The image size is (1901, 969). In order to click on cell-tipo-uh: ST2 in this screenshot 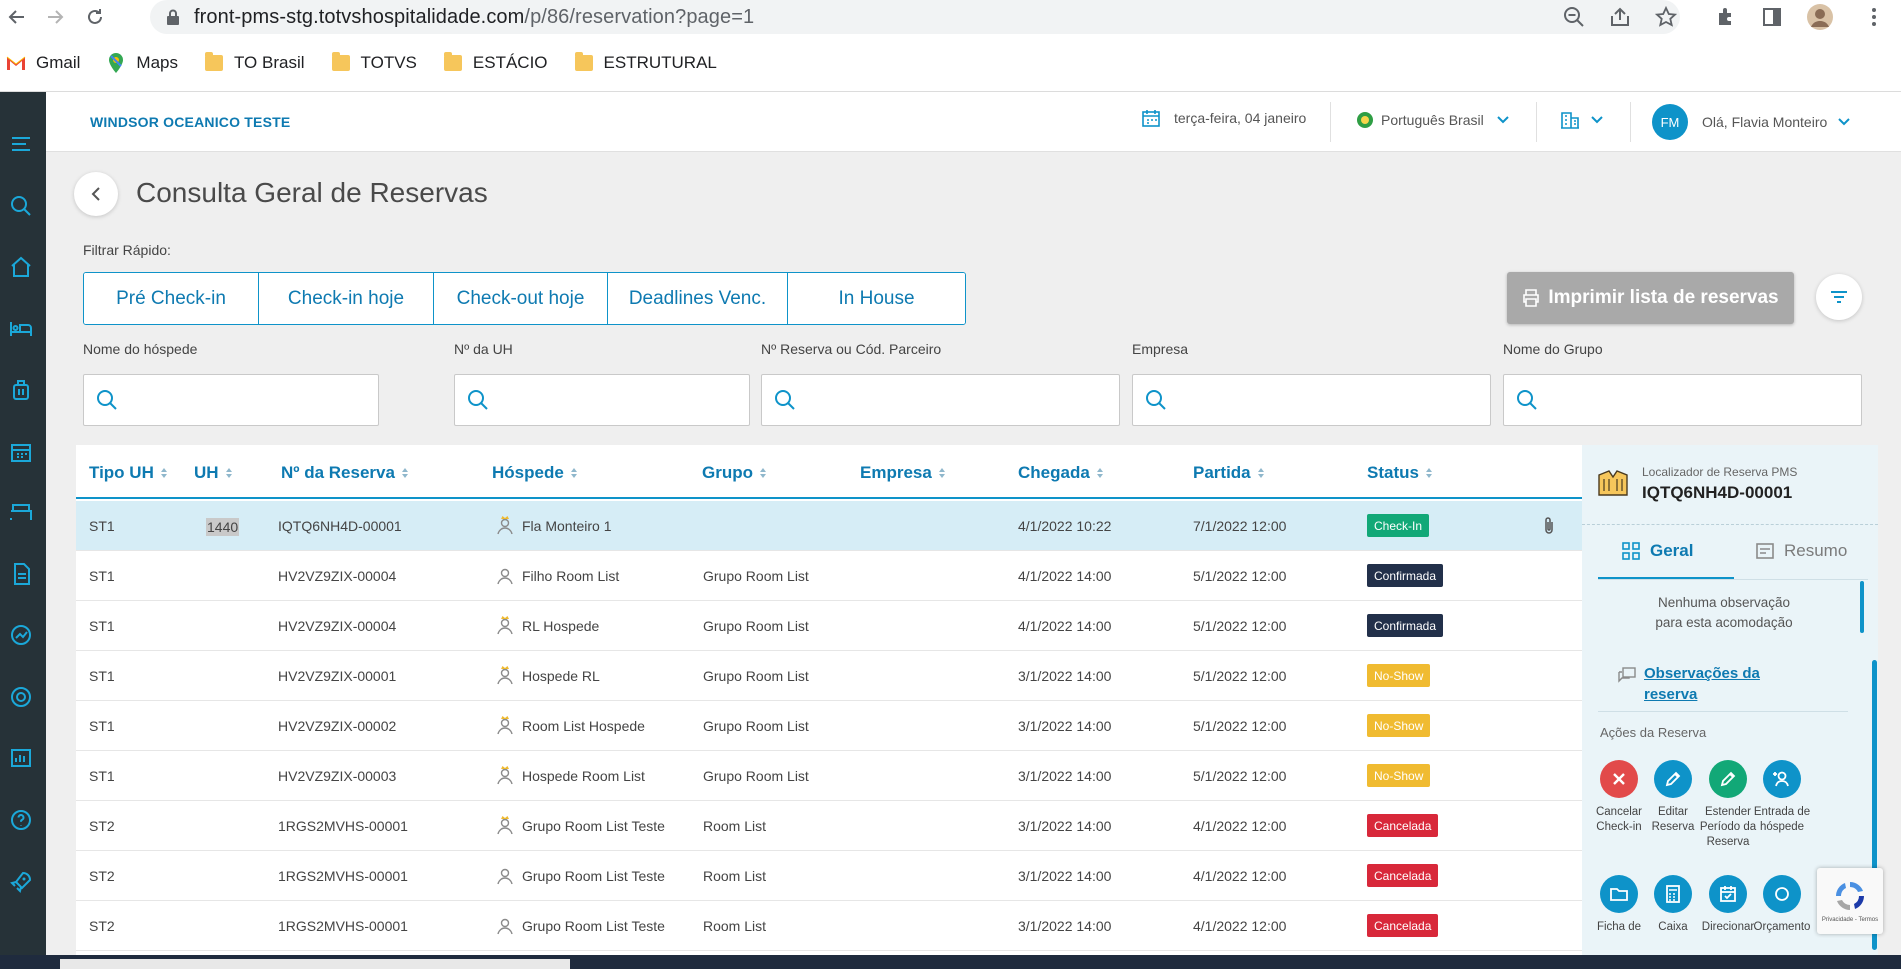, I will do `click(102, 926)`.